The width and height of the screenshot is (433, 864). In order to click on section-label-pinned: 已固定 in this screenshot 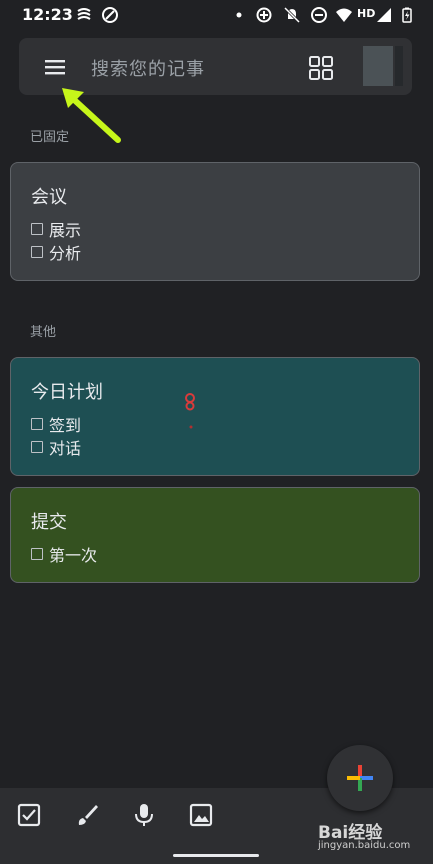, I will do `click(50, 137)`.